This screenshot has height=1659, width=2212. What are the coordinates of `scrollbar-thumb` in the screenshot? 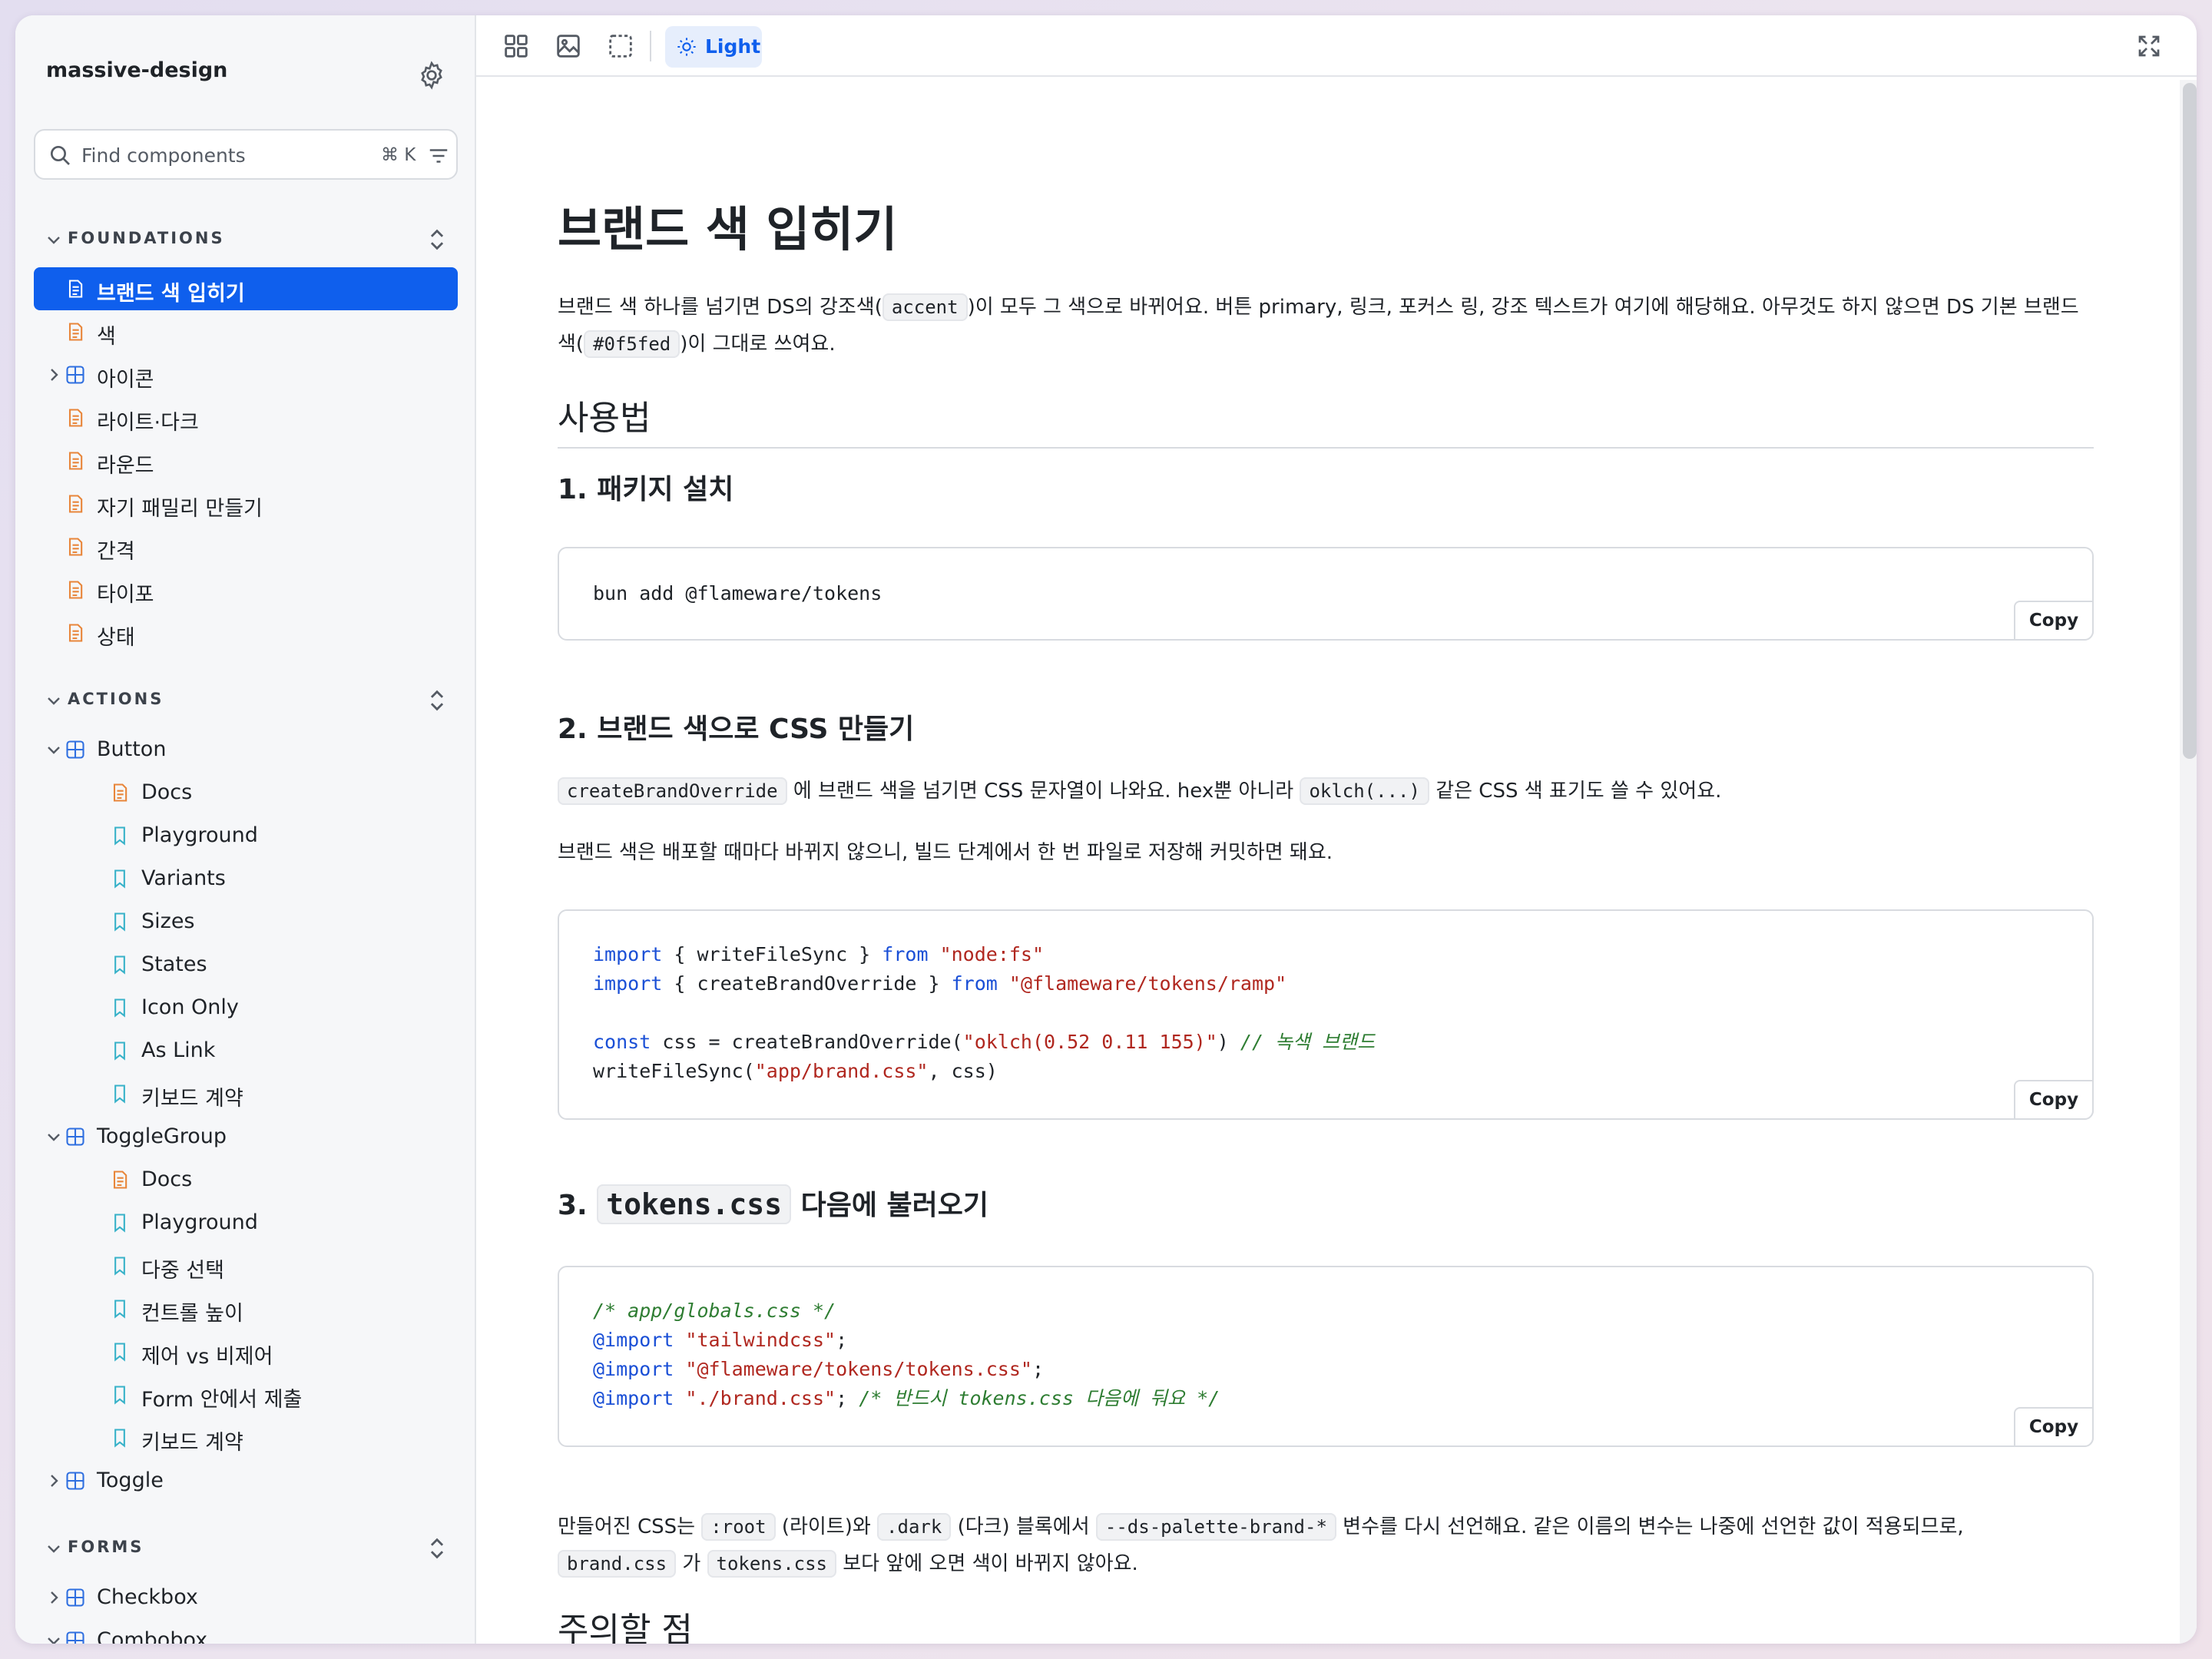 It's located at (2190, 421).